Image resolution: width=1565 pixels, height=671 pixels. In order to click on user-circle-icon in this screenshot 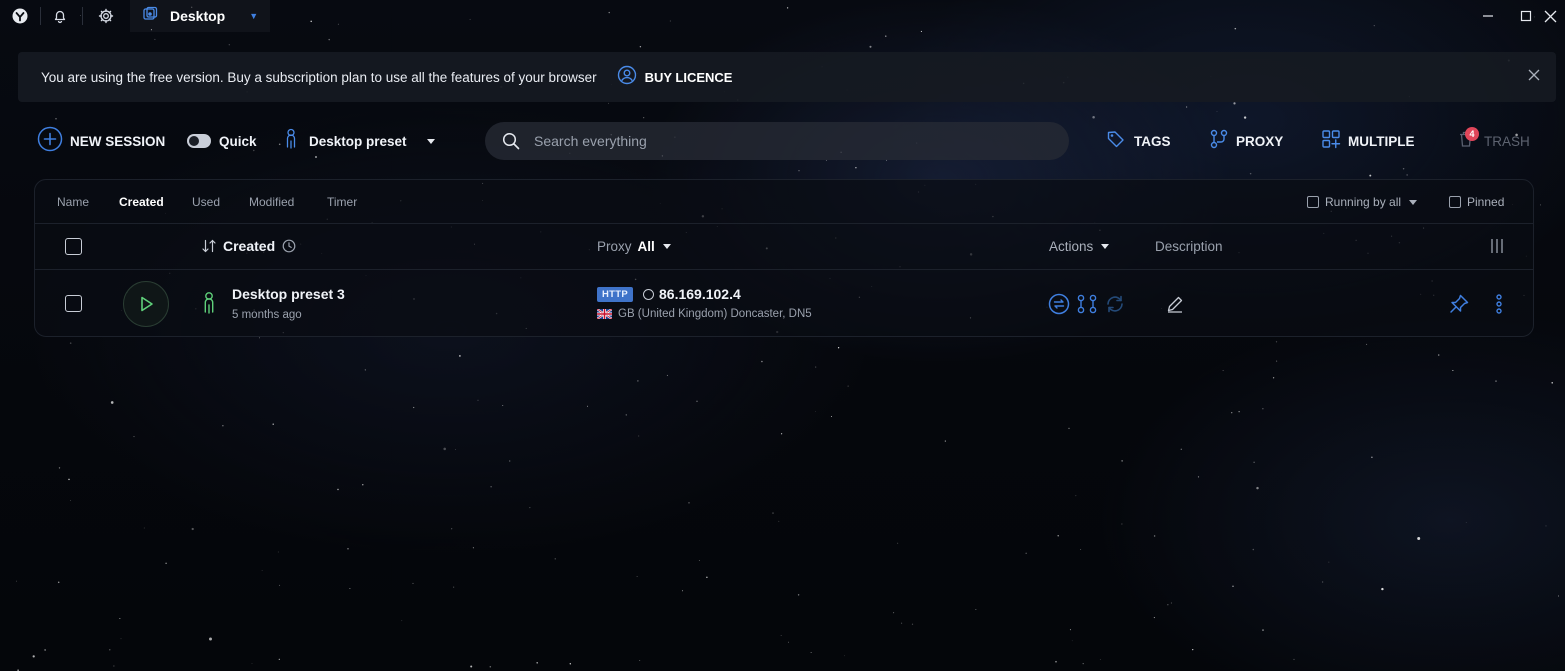, I will do `click(627, 77)`.